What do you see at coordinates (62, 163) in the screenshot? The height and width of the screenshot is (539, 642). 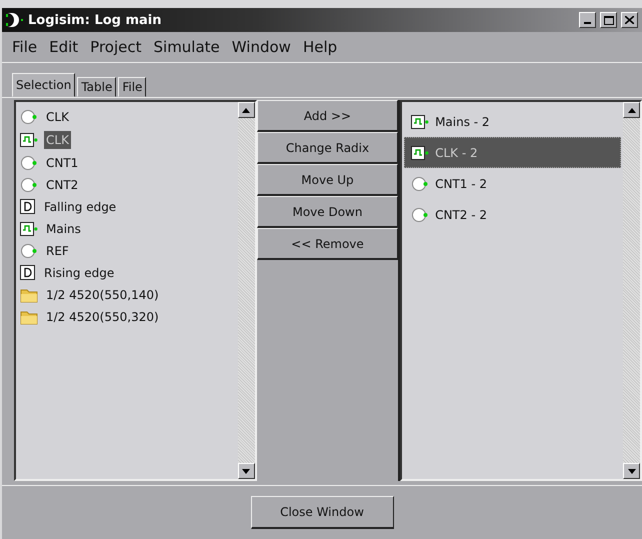 I see `list-item: CNT1` at bounding box center [62, 163].